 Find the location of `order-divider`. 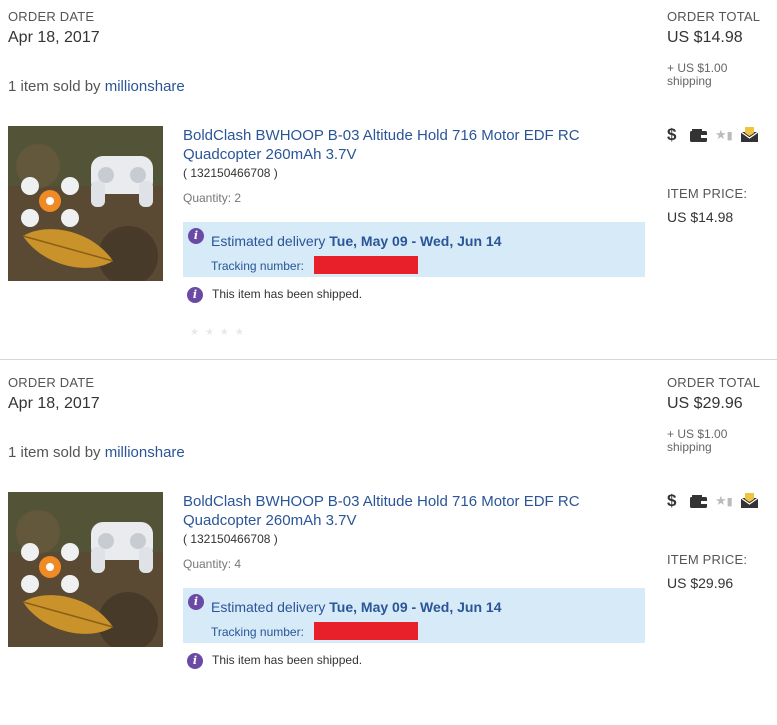

order-divider is located at coordinates (388, 359).